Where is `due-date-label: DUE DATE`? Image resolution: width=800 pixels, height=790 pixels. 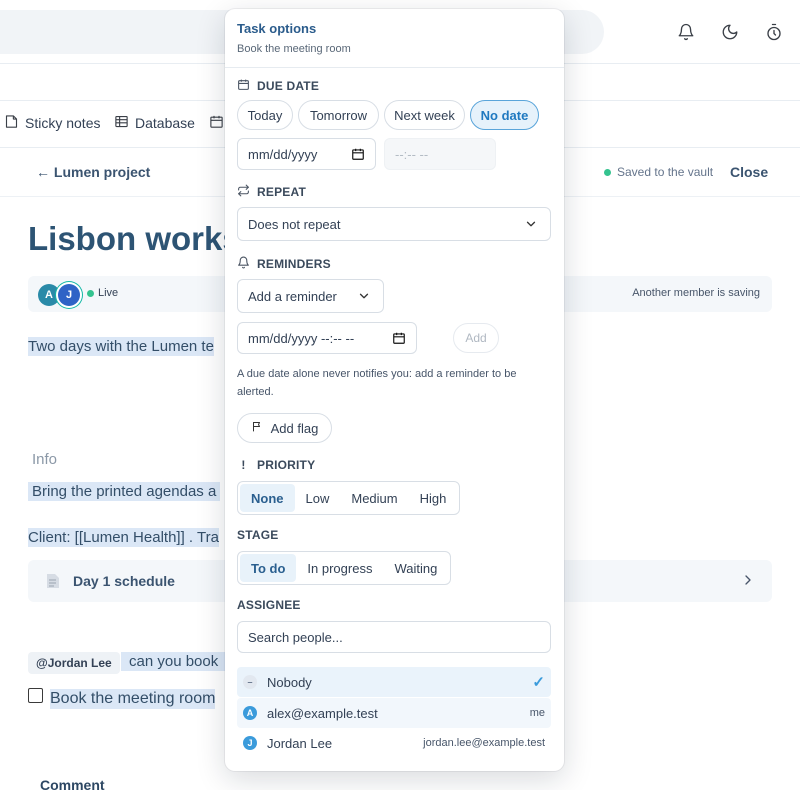 due-date-label: DUE DATE is located at coordinates (394, 86).